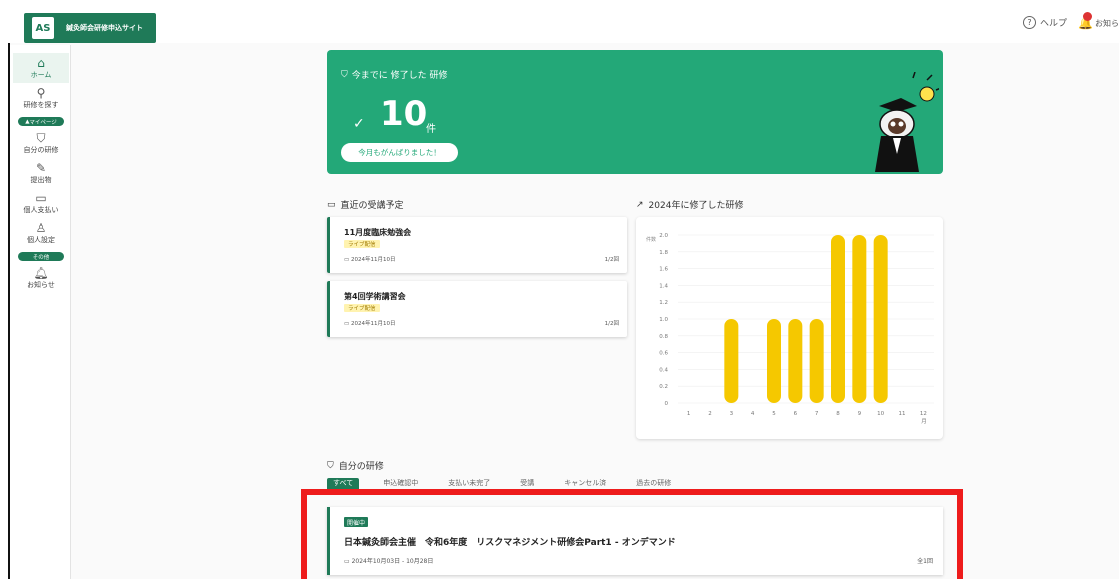 This screenshot has width=1119, height=579. Describe the element at coordinates (1106, 23) in the screenshot. I see `notice-label: お知らせ` at that location.